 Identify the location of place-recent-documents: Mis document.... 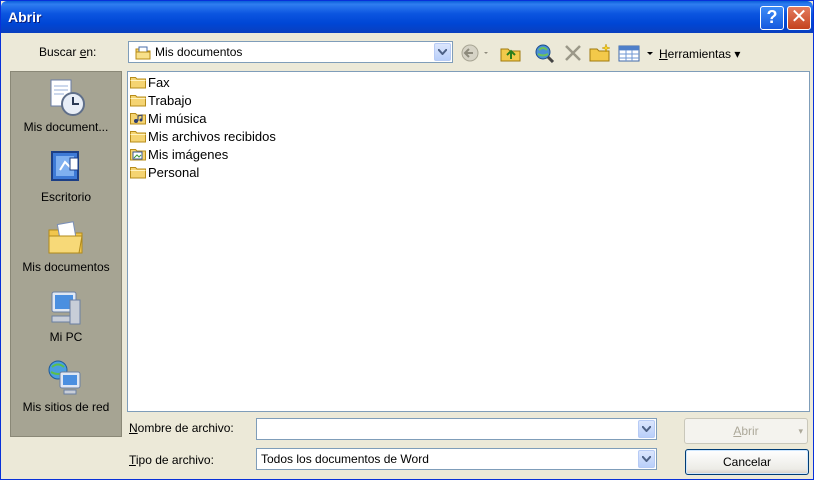
(66, 106).